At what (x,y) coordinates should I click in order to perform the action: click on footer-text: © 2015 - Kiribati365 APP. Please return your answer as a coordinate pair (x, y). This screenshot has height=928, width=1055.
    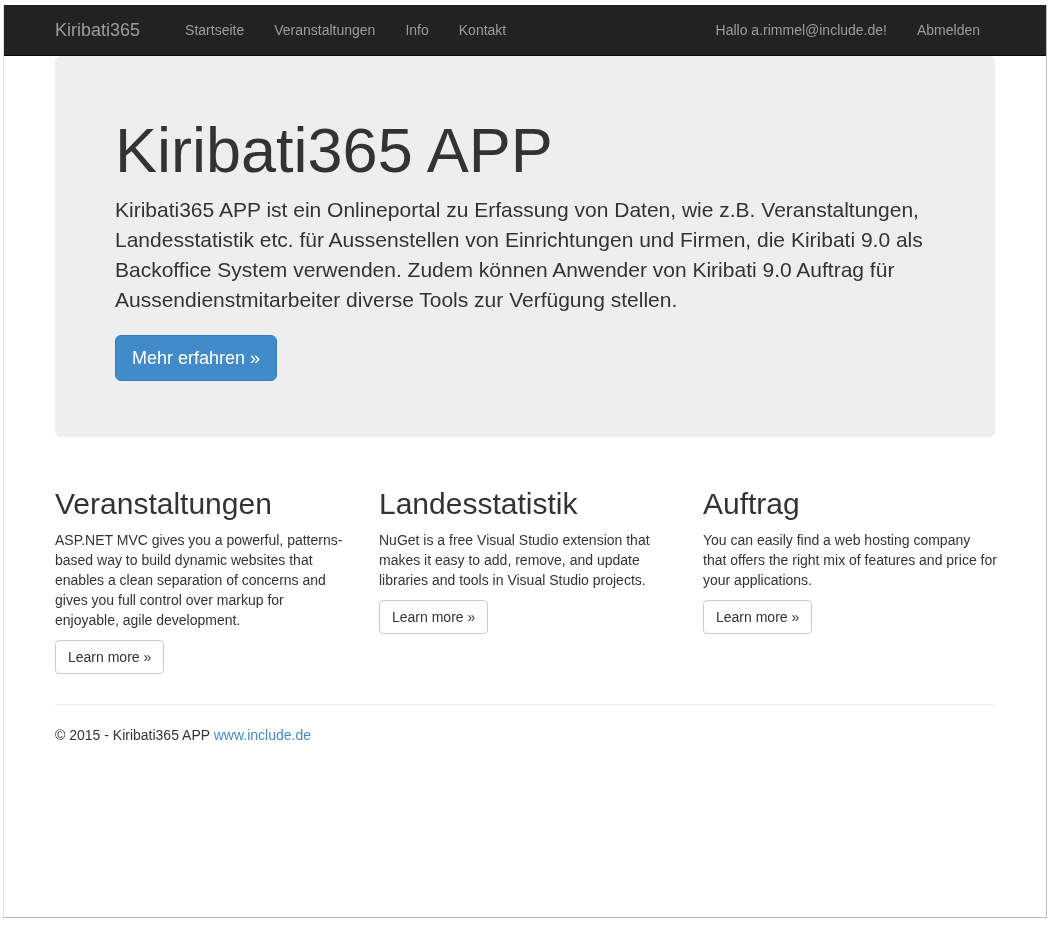
    Looking at the image, I should click on (132, 735).